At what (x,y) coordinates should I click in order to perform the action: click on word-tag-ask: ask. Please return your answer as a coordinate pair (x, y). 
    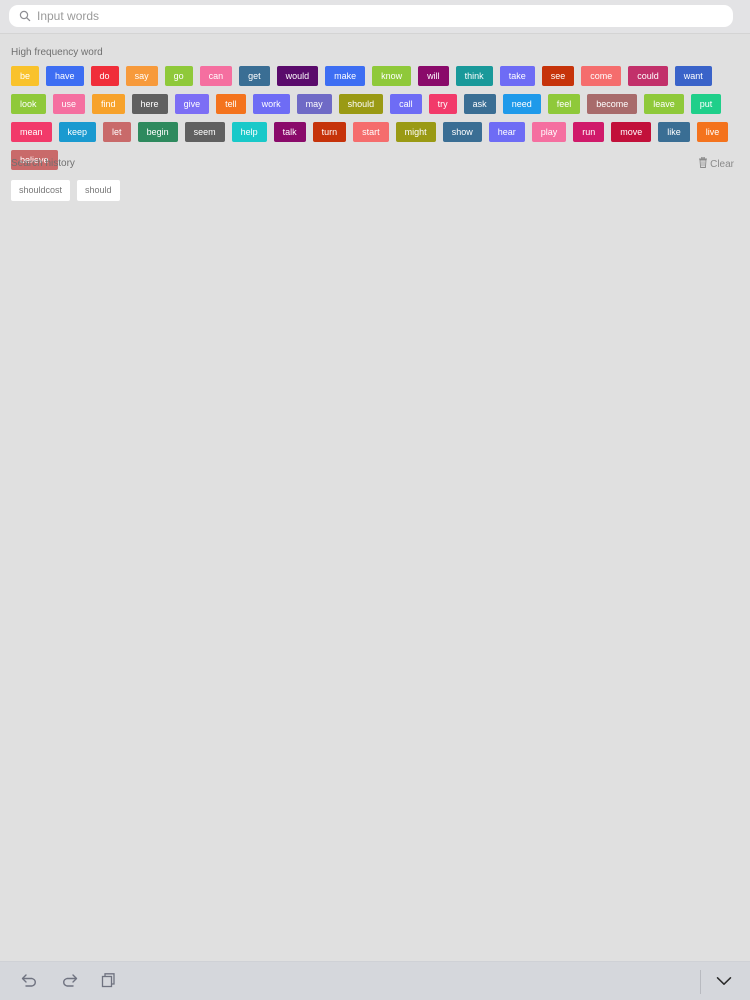
    Looking at the image, I should click on (479, 104).